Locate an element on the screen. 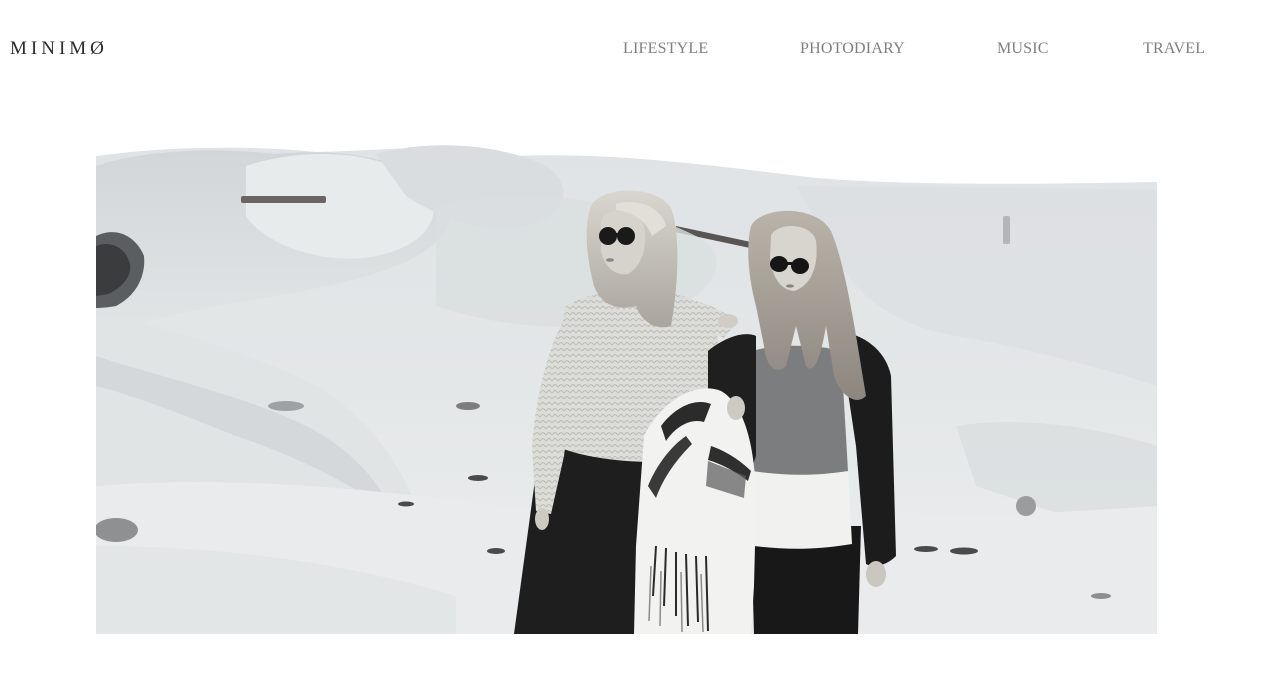  site-header: MINIMØ LIFESTYLE PHOTODIARY MUSIC TRAVEL is located at coordinates (640, 50).